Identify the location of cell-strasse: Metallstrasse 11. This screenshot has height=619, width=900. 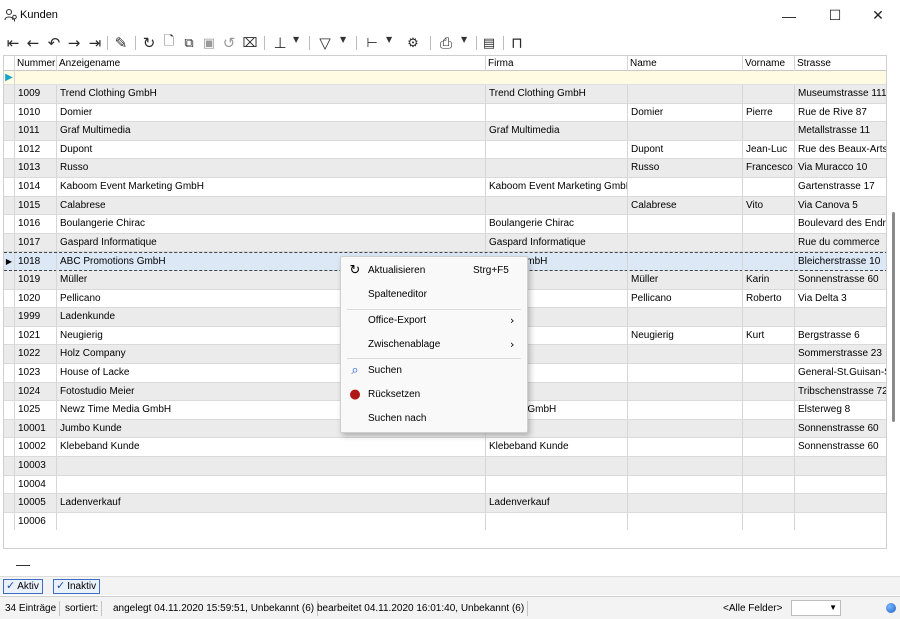
(840, 131).